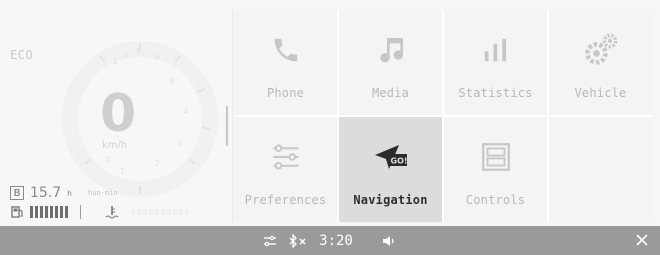  Describe the element at coordinates (185, 111) in the screenshot. I see `svg-text: 4` at that location.